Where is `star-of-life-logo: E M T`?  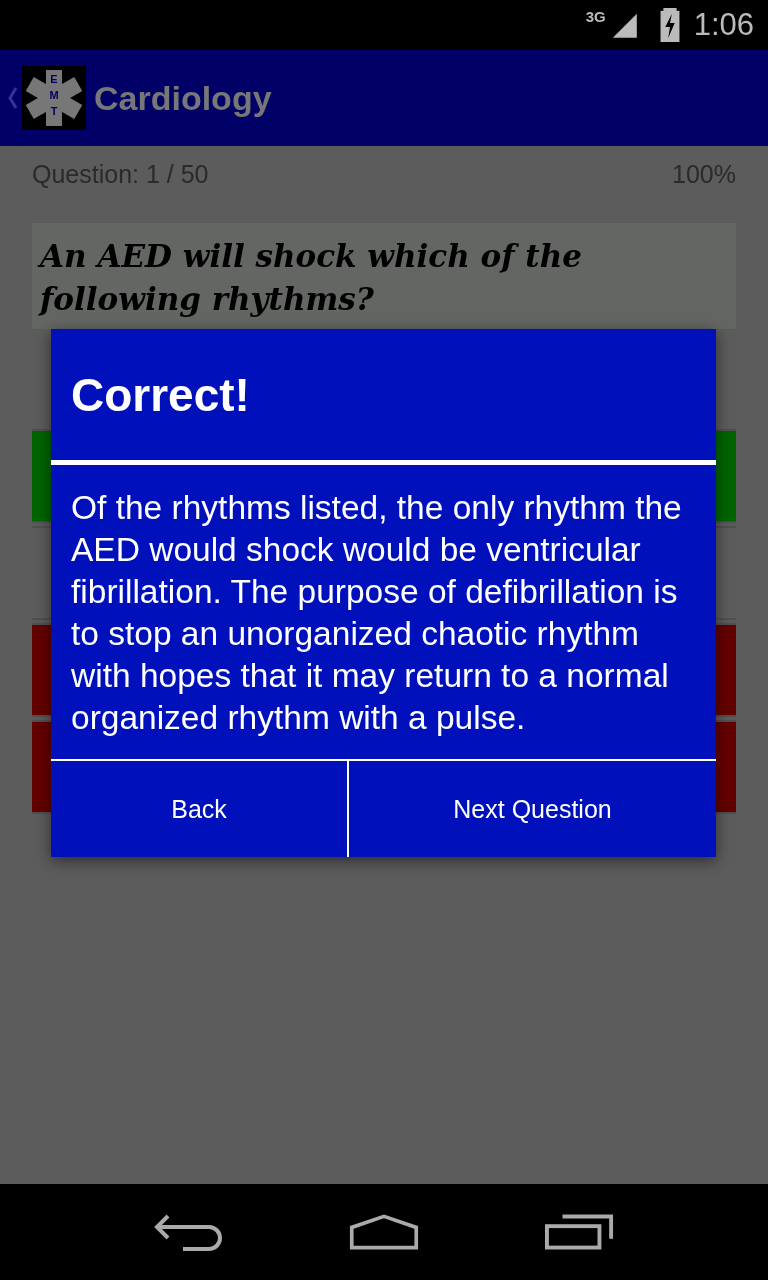
star-of-life-logo: E M T is located at coordinates (54, 98).